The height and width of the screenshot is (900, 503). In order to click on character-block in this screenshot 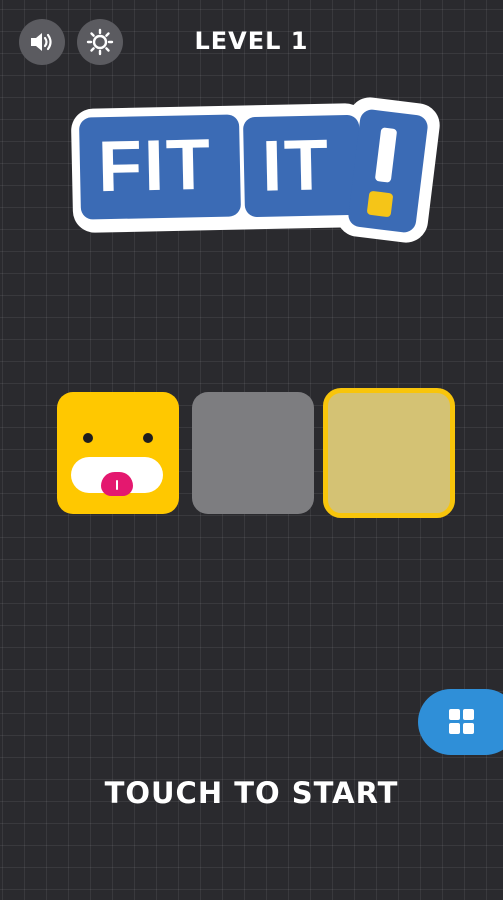, I will do `click(118, 453)`.